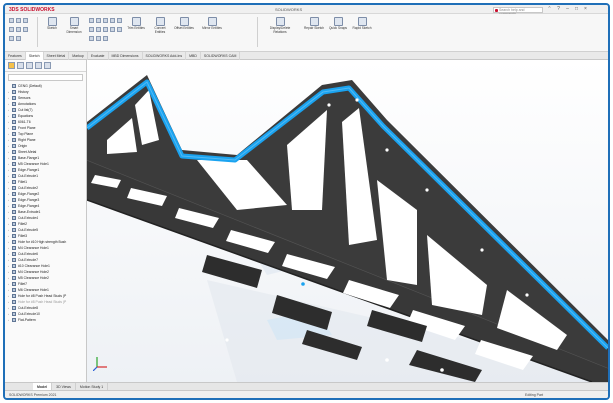 This screenshot has height=403, width=613. What do you see at coordinates (11, 38) in the screenshot?
I see `rebuild-icon` at bounding box center [11, 38].